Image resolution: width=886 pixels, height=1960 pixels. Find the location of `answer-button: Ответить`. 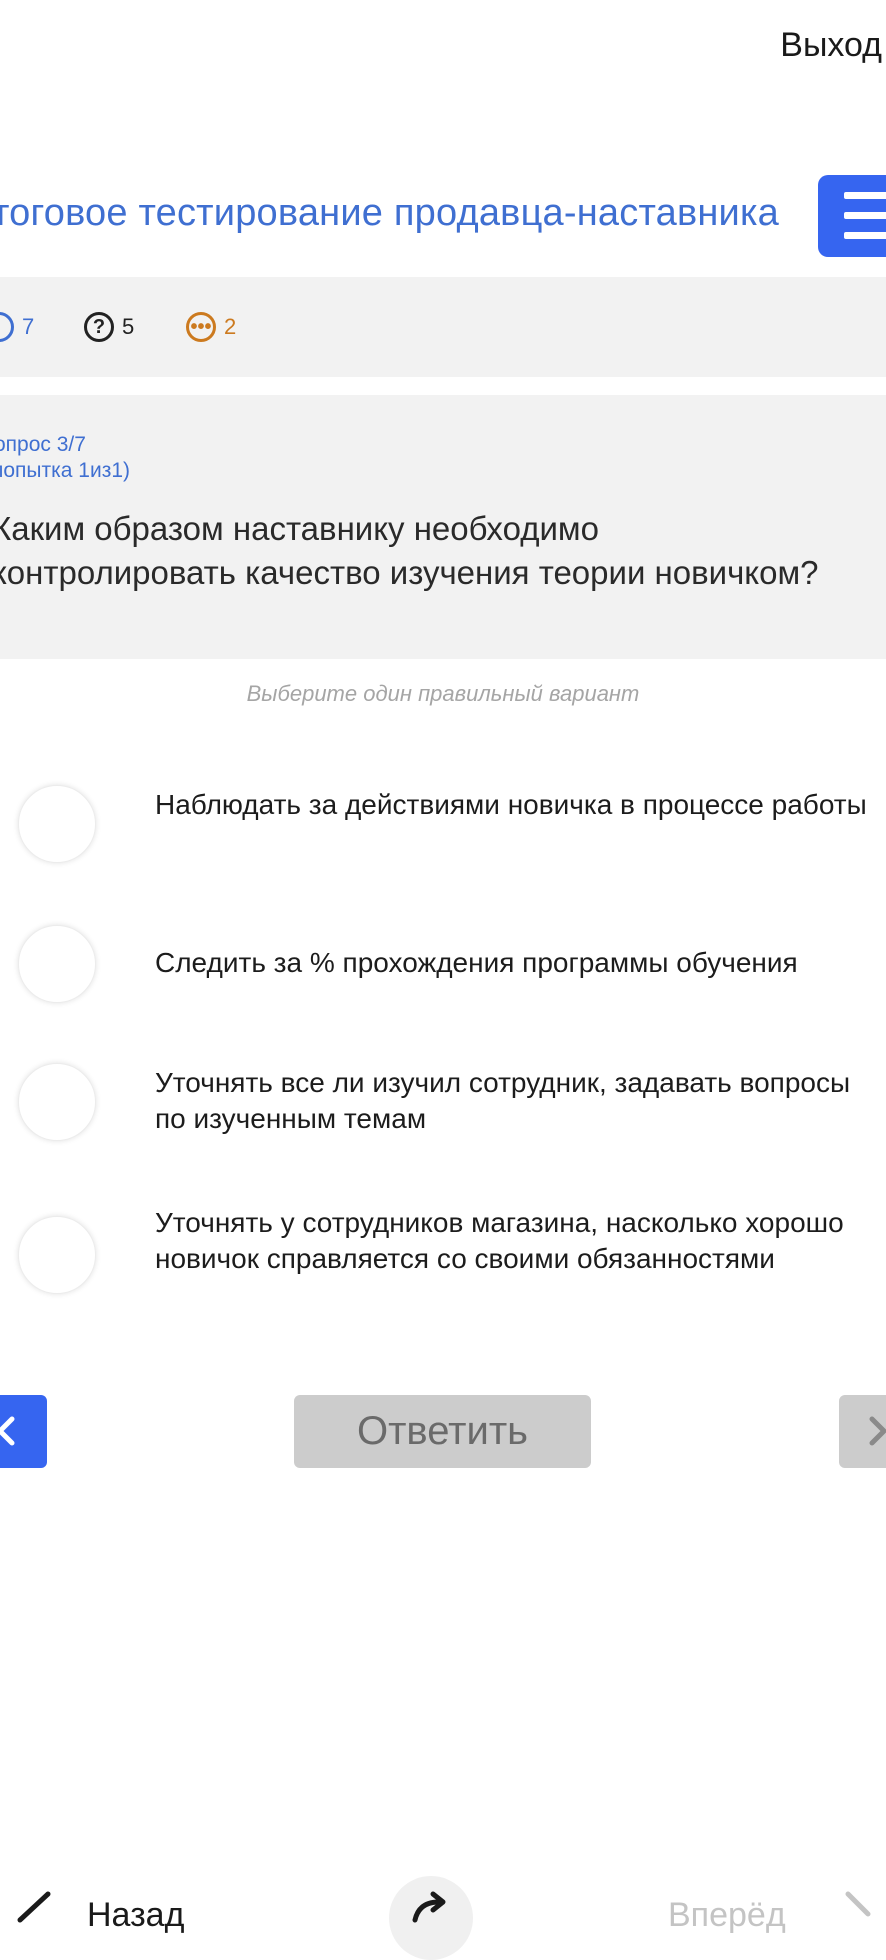

answer-button: Ответить is located at coordinates (442, 1431).